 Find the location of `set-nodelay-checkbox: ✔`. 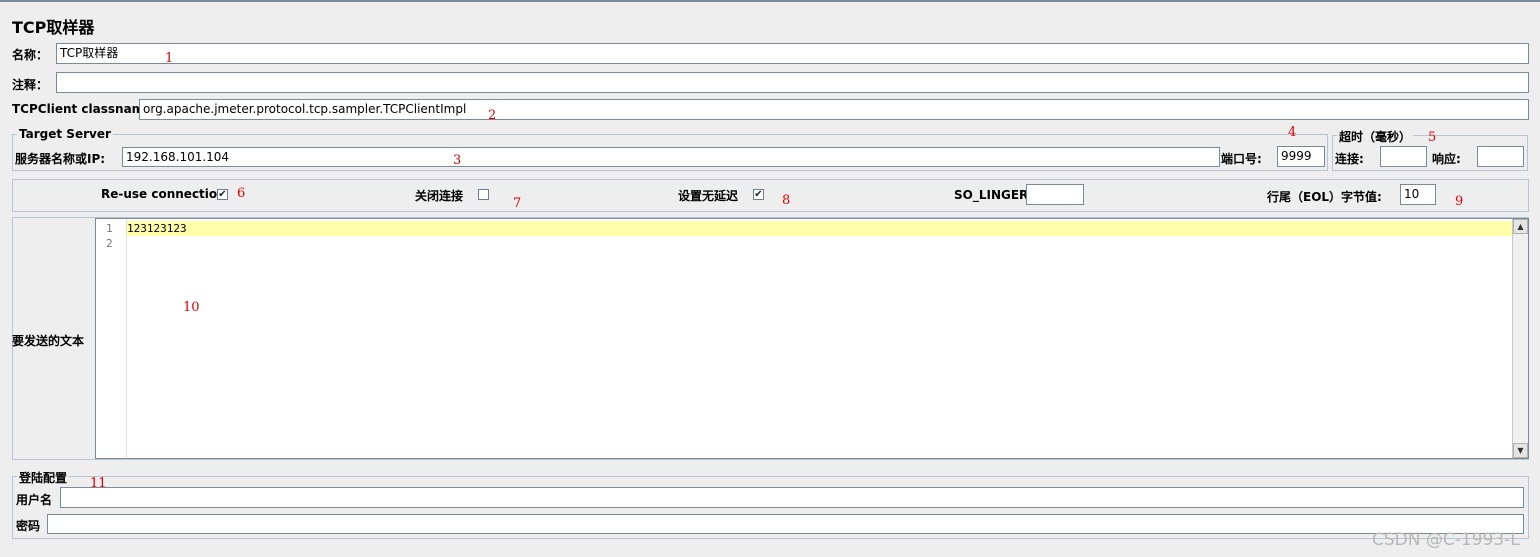

set-nodelay-checkbox: ✔ is located at coordinates (758, 194).